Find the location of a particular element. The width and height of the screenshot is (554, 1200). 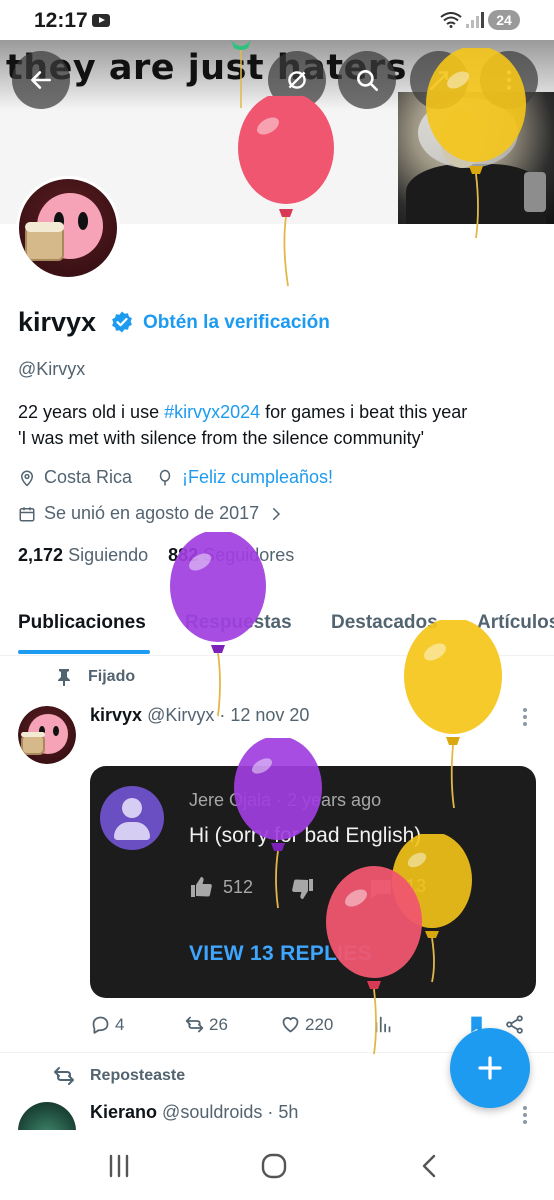

search-button is located at coordinates (367, 80).